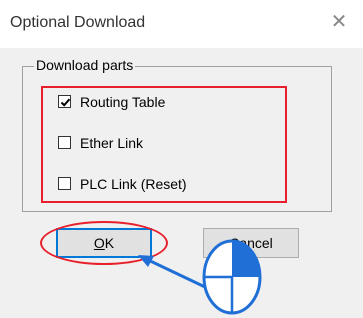  I want to click on arrow-icon, so click(172, 272).